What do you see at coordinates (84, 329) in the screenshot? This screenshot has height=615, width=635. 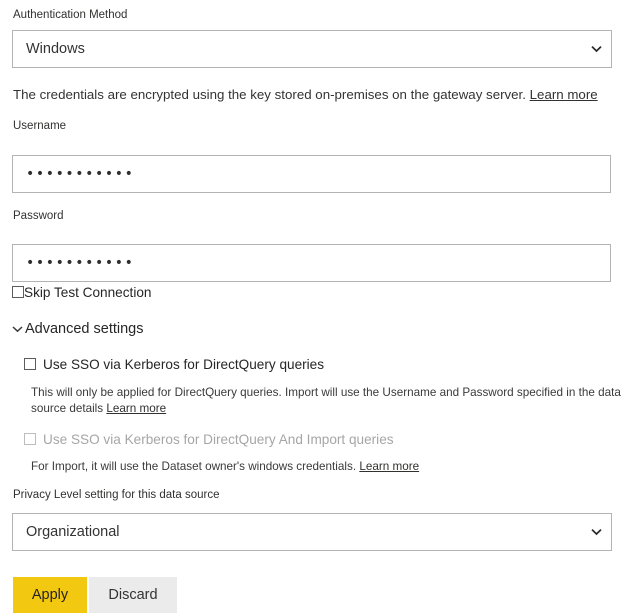 I see `advanced-settings-label: Advanced settings` at bounding box center [84, 329].